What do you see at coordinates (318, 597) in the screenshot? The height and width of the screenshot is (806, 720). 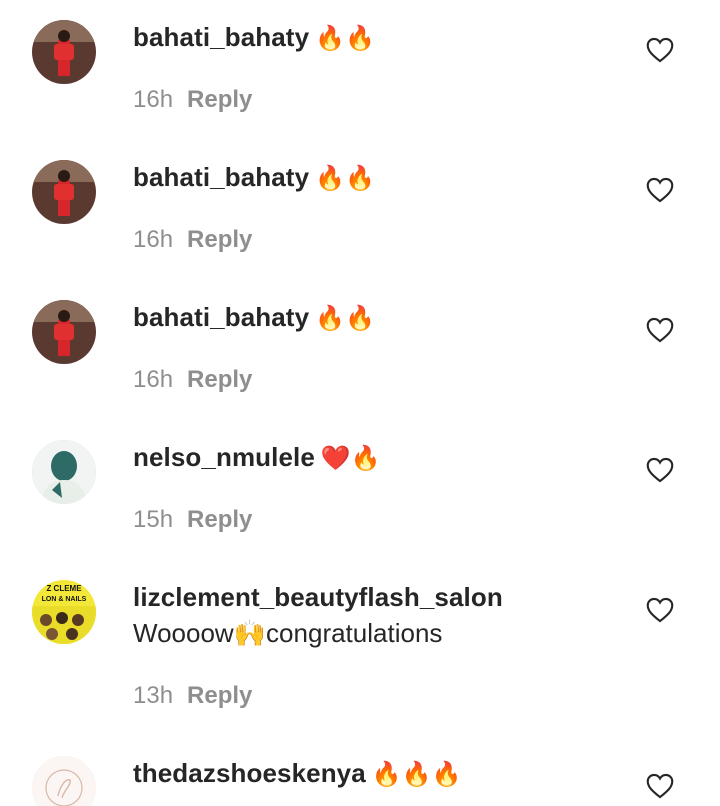 I see `comment-username: lizclement_beautyflash_salon` at bounding box center [318, 597].